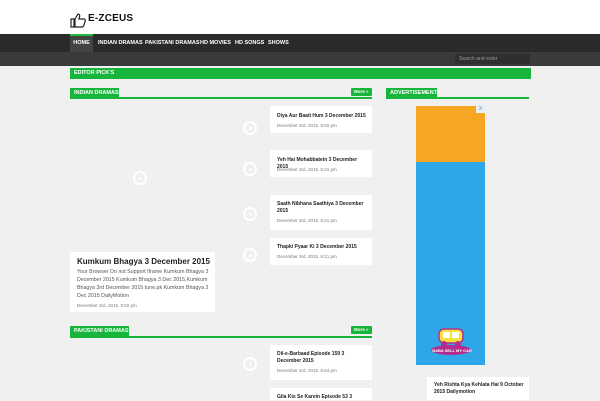 The image size is (600, 401). I want to click on indian-dramas-underline, so click(221, 98).